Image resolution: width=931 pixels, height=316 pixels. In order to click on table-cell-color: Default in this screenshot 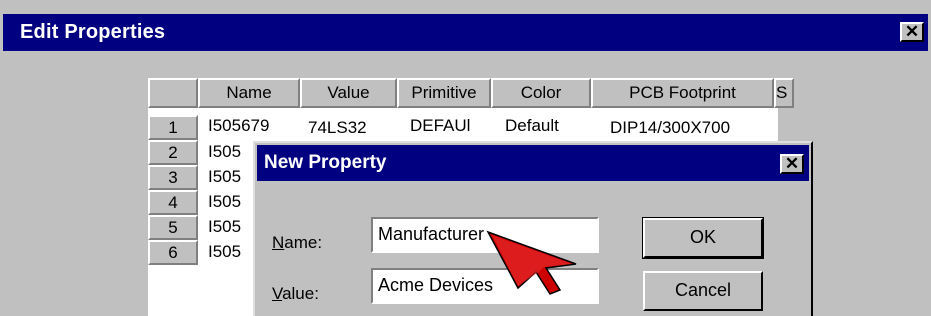, I will do `click(548, 126)`.